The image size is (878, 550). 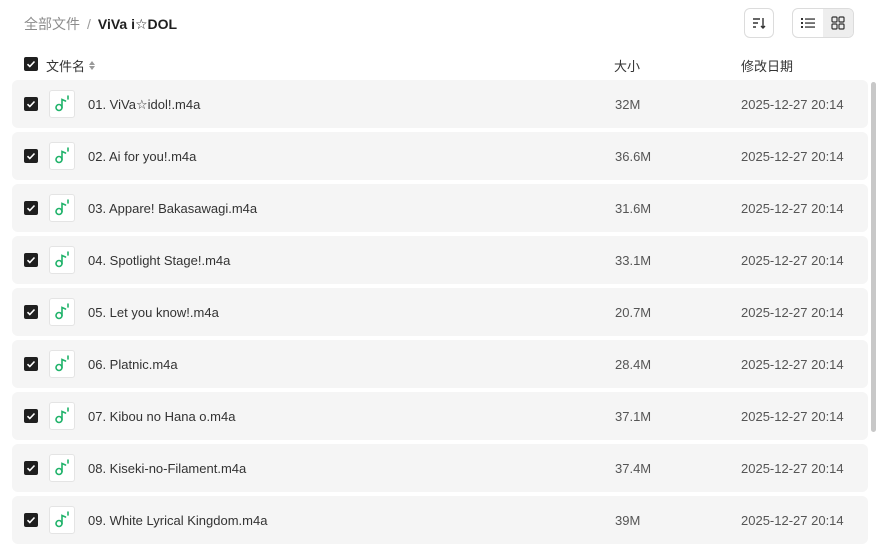 What do you see at coordinates (92, 65) in the screenshot?
I see `sort-arrows-icon` at bounding box center [92, 65].